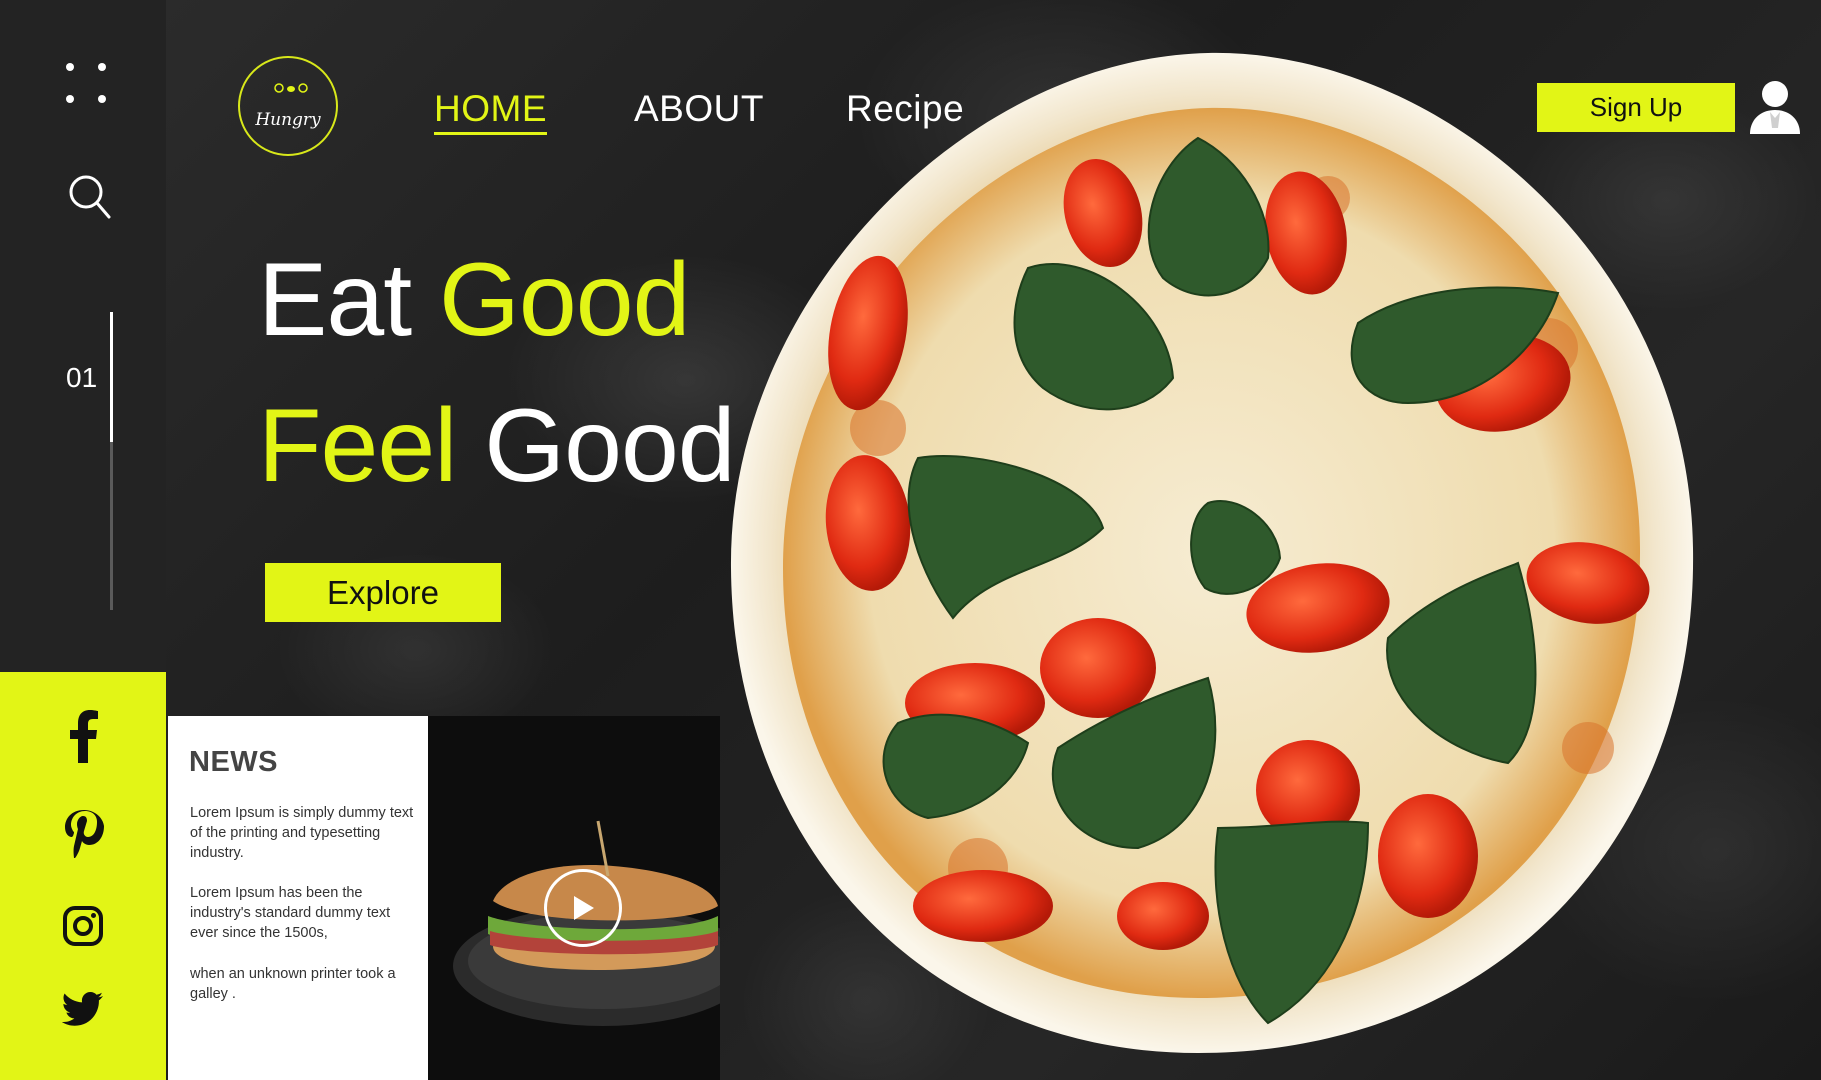 The image size is (1821, 1080). I want to click on user-icon, so click(1775, 106).